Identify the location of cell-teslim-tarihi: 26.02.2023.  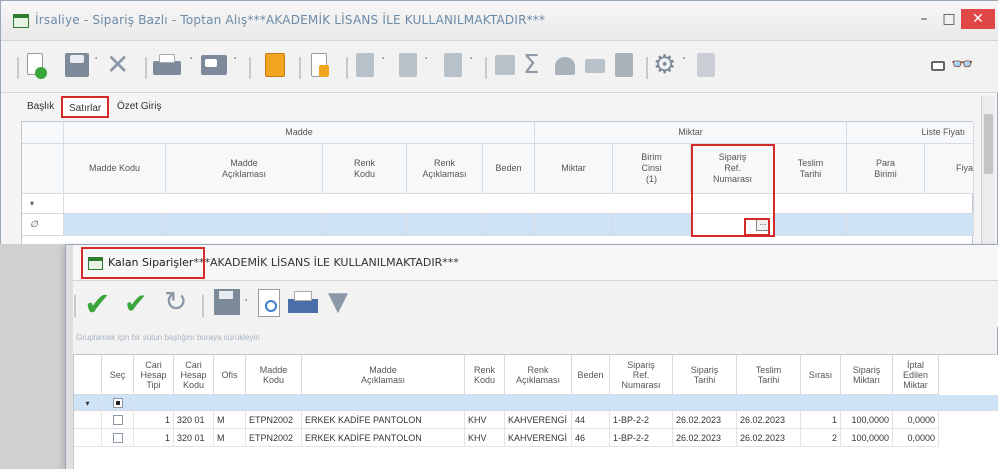
(769, 420).